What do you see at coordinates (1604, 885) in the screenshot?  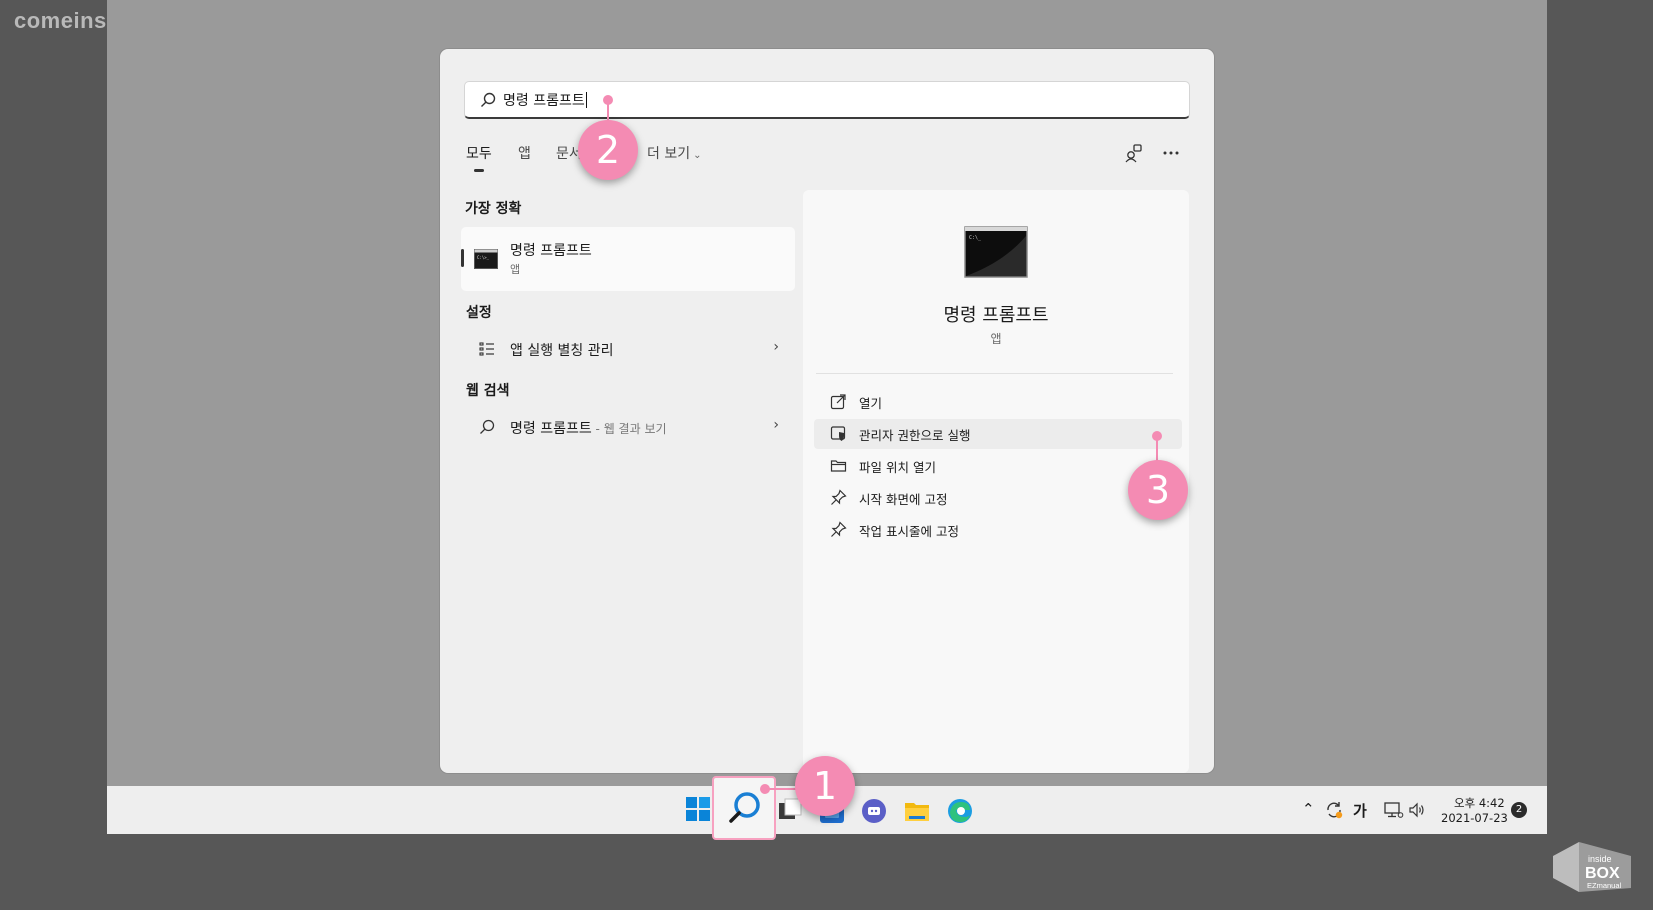 I see `logo-text-bottom: EZmanual` at bounding box center [1604, 885].